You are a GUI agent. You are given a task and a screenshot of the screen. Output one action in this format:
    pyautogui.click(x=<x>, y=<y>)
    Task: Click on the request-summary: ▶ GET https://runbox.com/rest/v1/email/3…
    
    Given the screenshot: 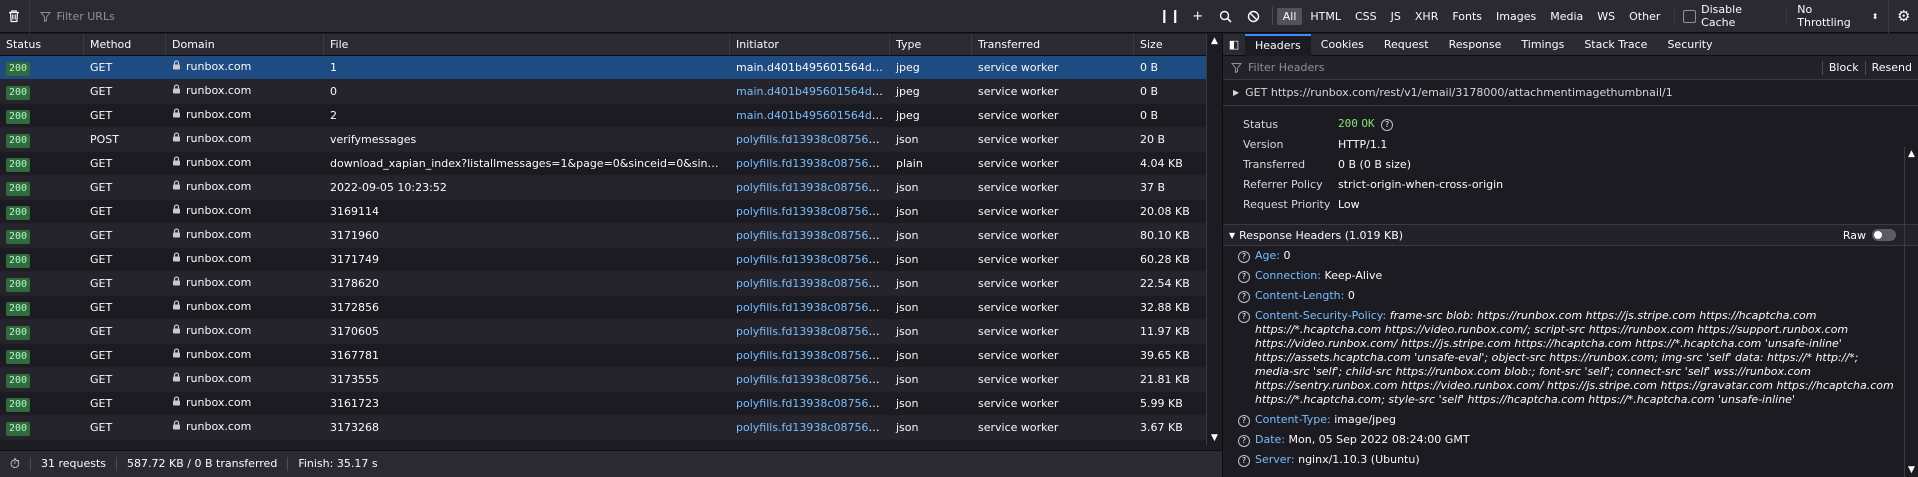 What is the action you would take?
    pyautogui.click(x=1570, y=93)
    